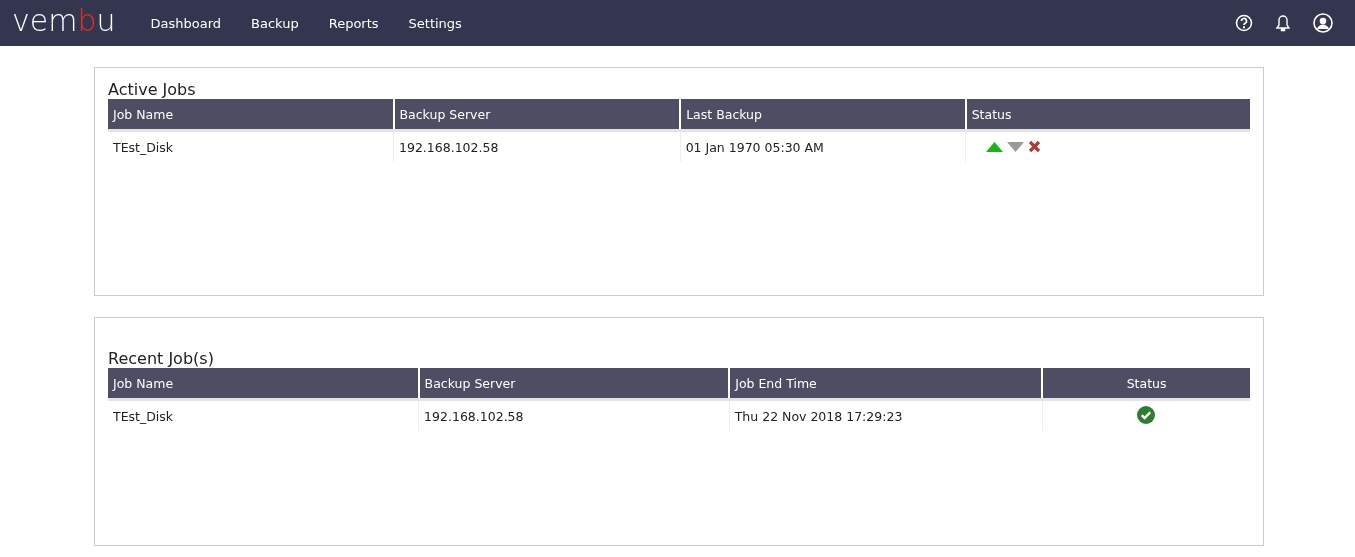 The height and width of the screenshot is (557, 1355). What do you see at coordinates (275, 23) in the screenshot?
I see `nav-link: Backup` at bounding box center [275, 23].